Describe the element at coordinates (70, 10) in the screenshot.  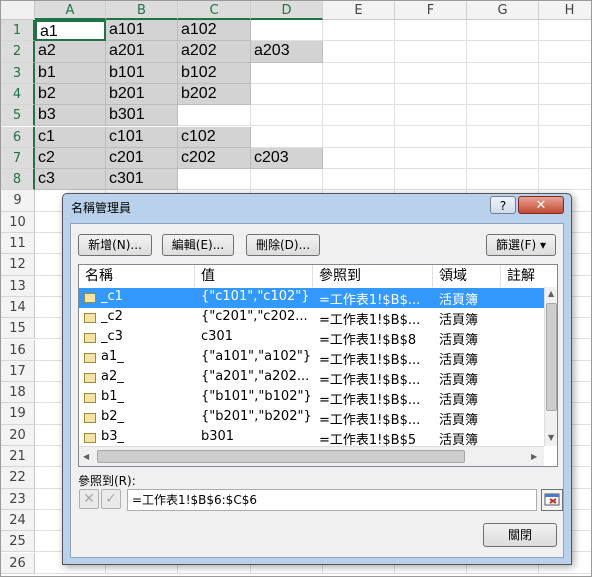
I see `column-header-a: A` at that location.